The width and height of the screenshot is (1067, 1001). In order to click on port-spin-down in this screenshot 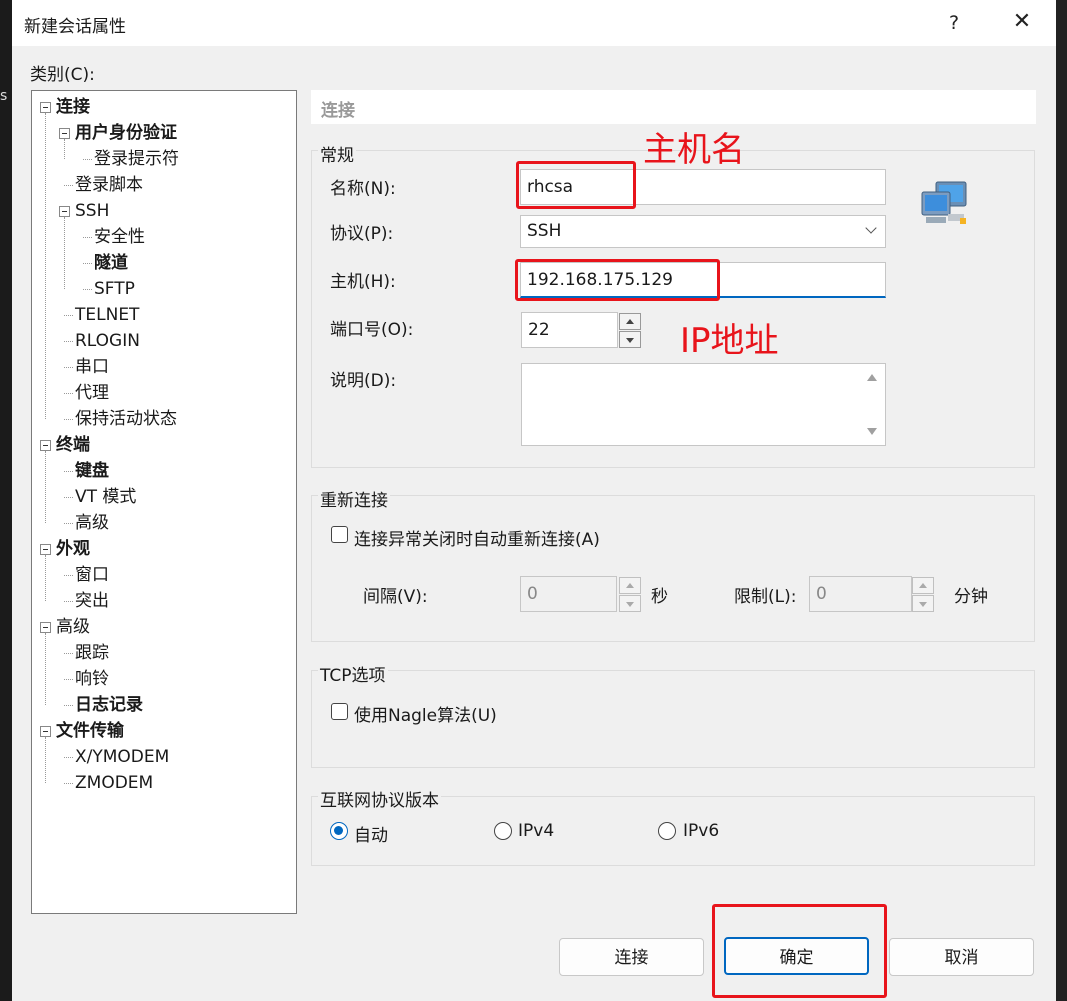, I will do `click(630, 339)`.